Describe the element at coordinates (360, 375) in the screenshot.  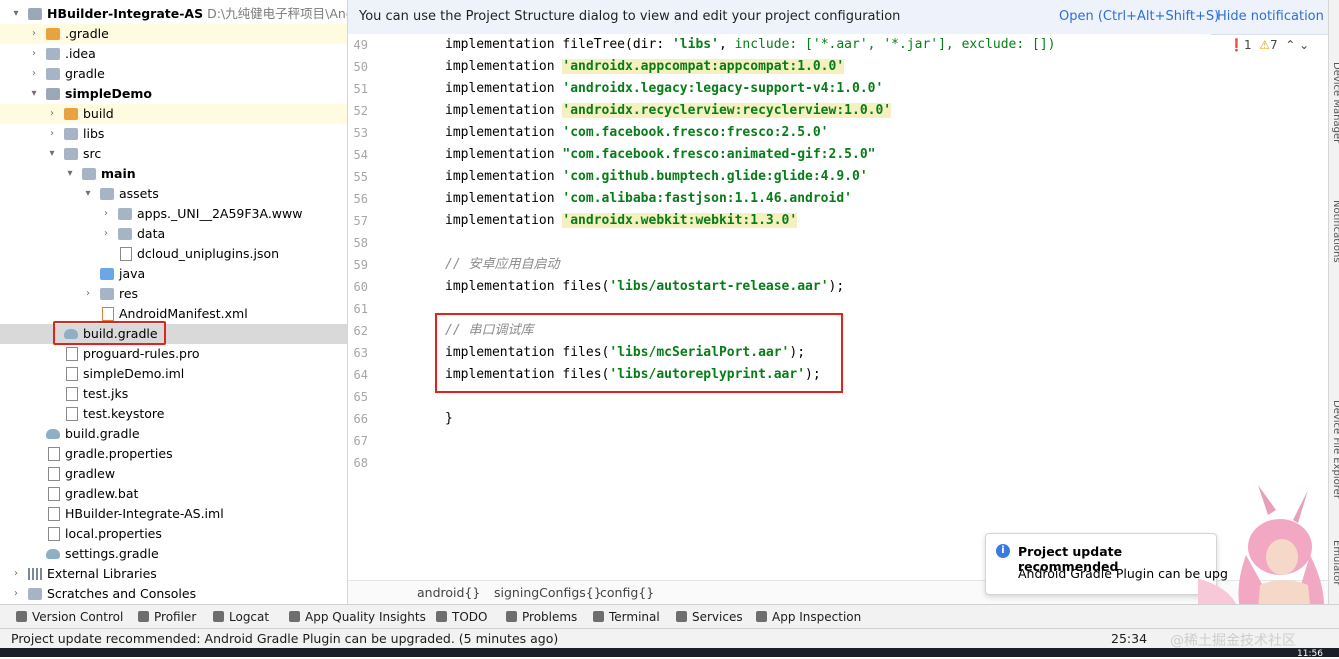
I see `line-number: 64` at that location.